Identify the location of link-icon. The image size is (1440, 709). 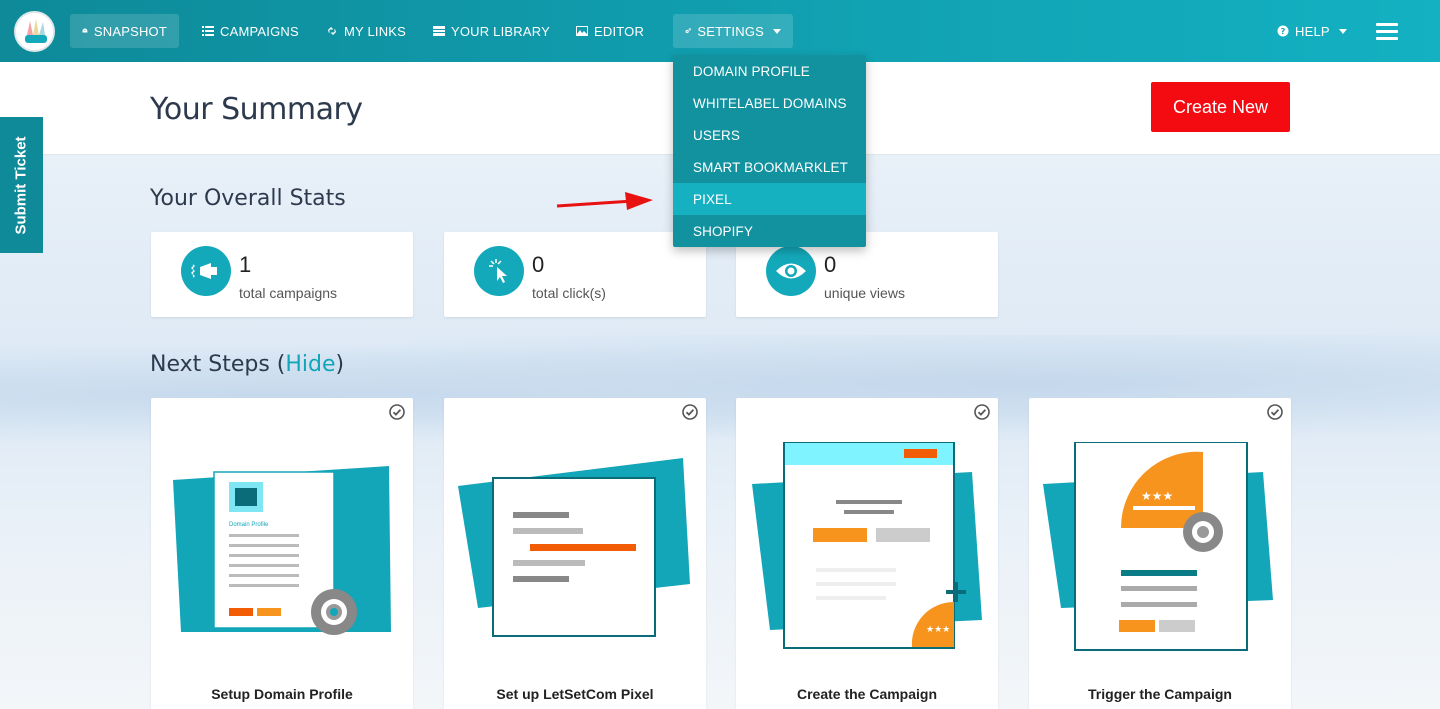
(332, 31).